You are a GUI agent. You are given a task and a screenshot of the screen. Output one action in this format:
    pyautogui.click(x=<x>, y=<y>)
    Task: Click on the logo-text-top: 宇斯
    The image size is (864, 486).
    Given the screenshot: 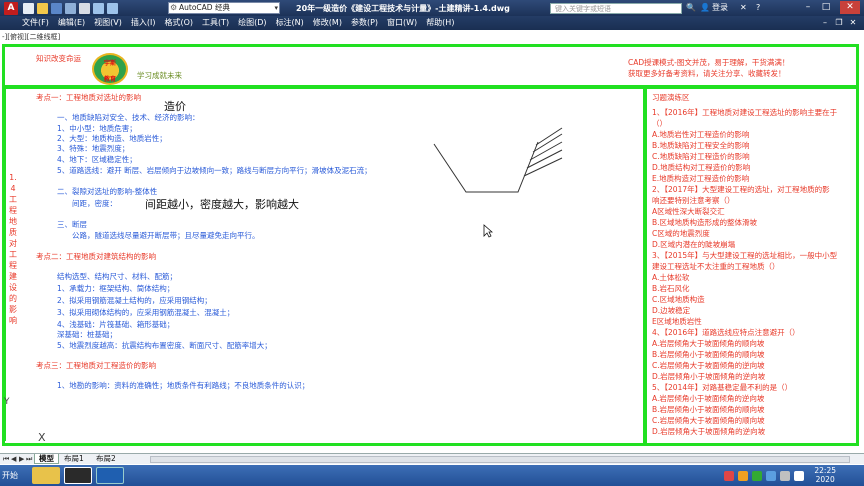 What is the action you would take?
    pyautogui.click(x=109, y=63)
    